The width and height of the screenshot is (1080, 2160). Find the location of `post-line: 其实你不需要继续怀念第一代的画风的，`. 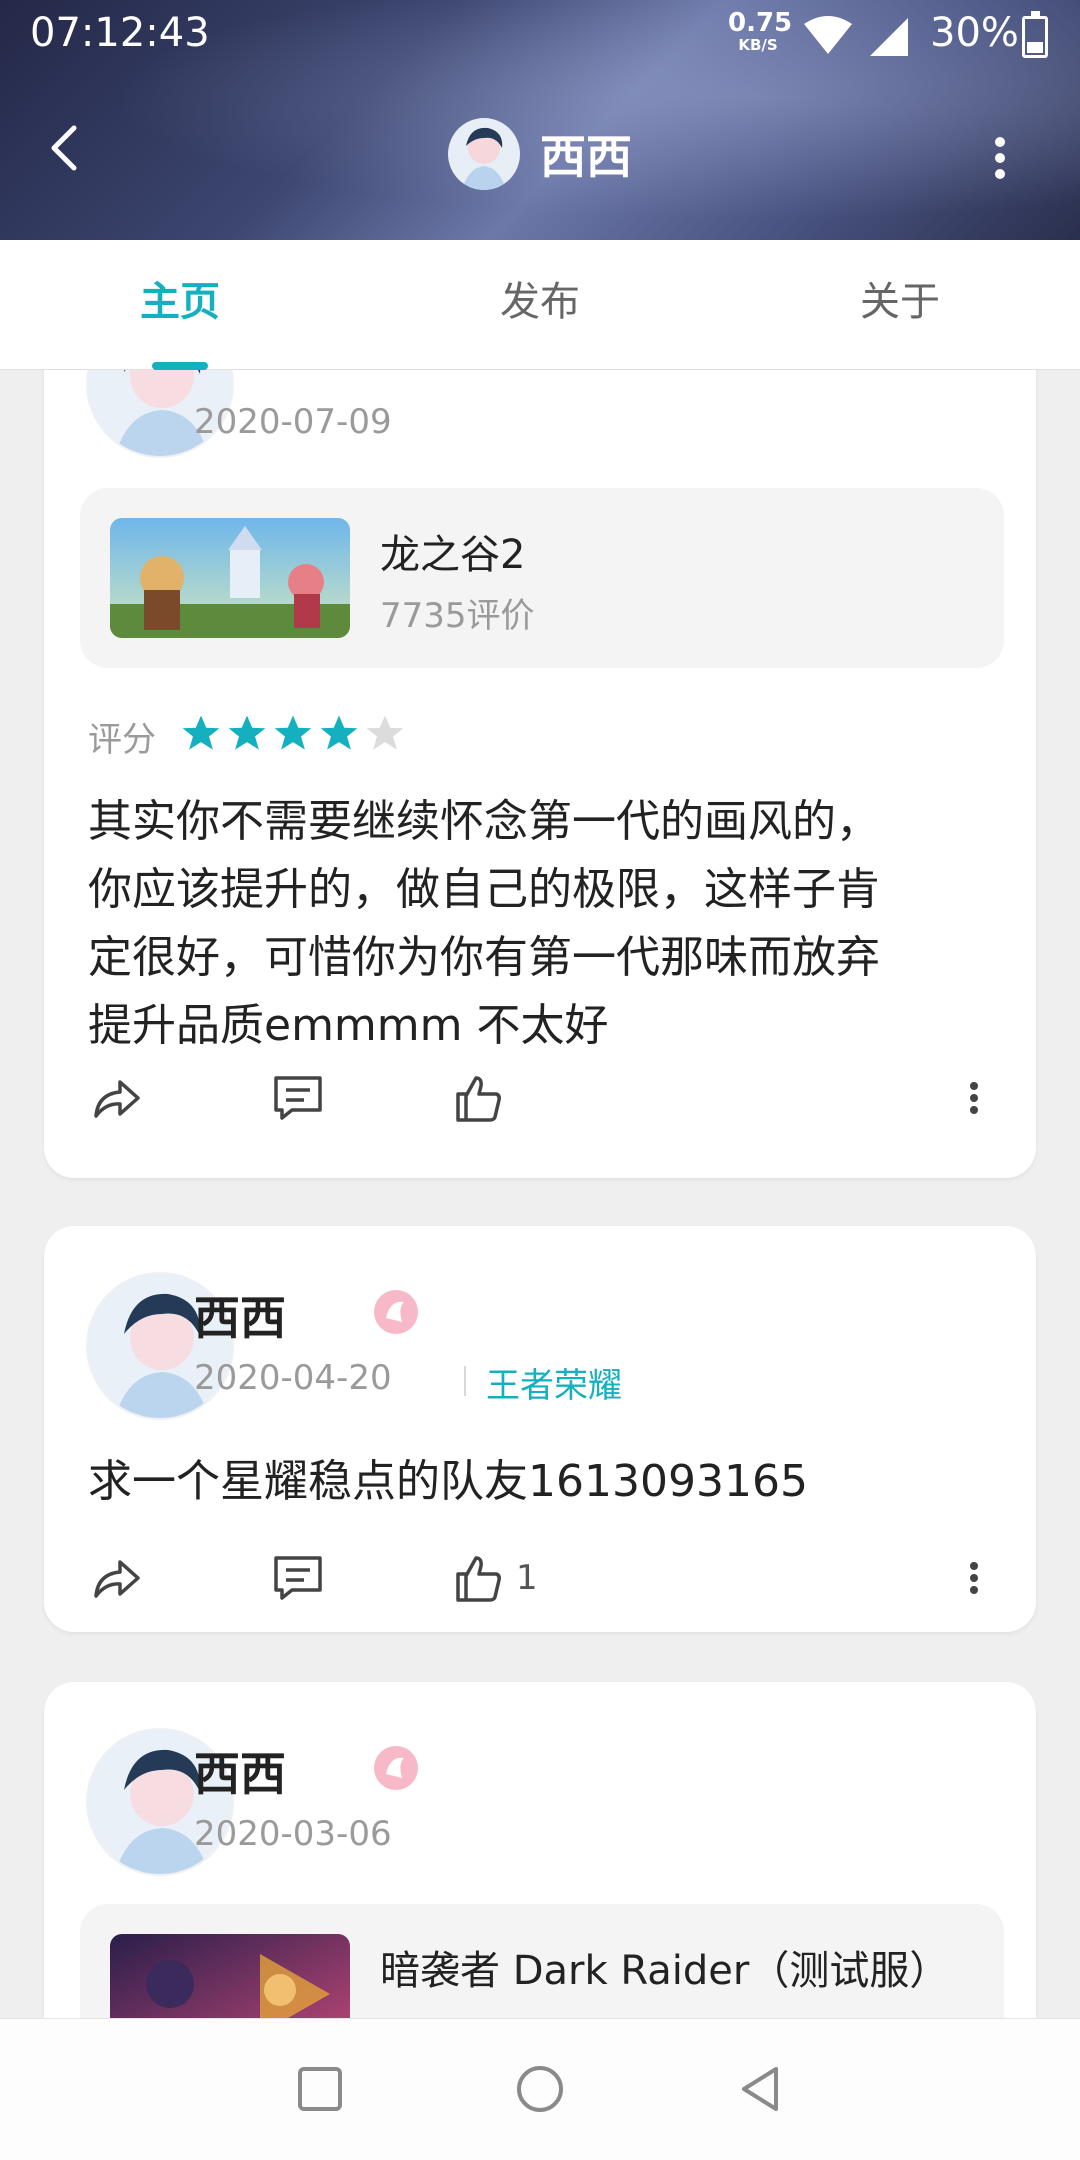

post-line: 其实你不需要继续怀念第一代的画风的， is located at coordinates (484, 821).